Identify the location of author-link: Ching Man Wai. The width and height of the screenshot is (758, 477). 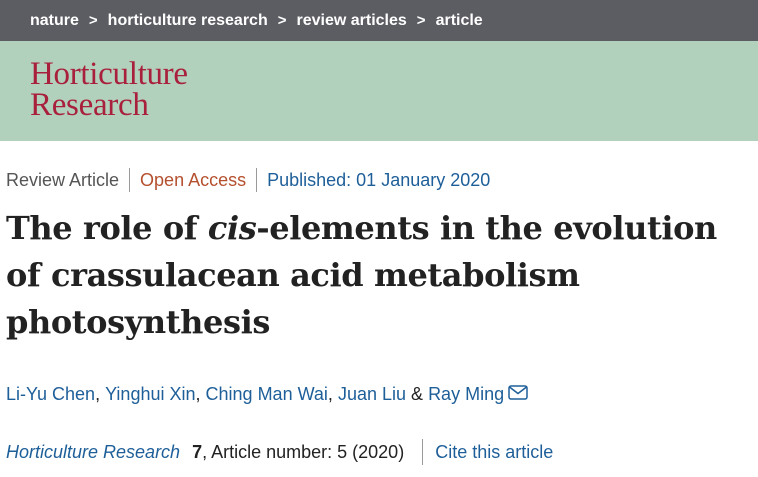
(267, 394).